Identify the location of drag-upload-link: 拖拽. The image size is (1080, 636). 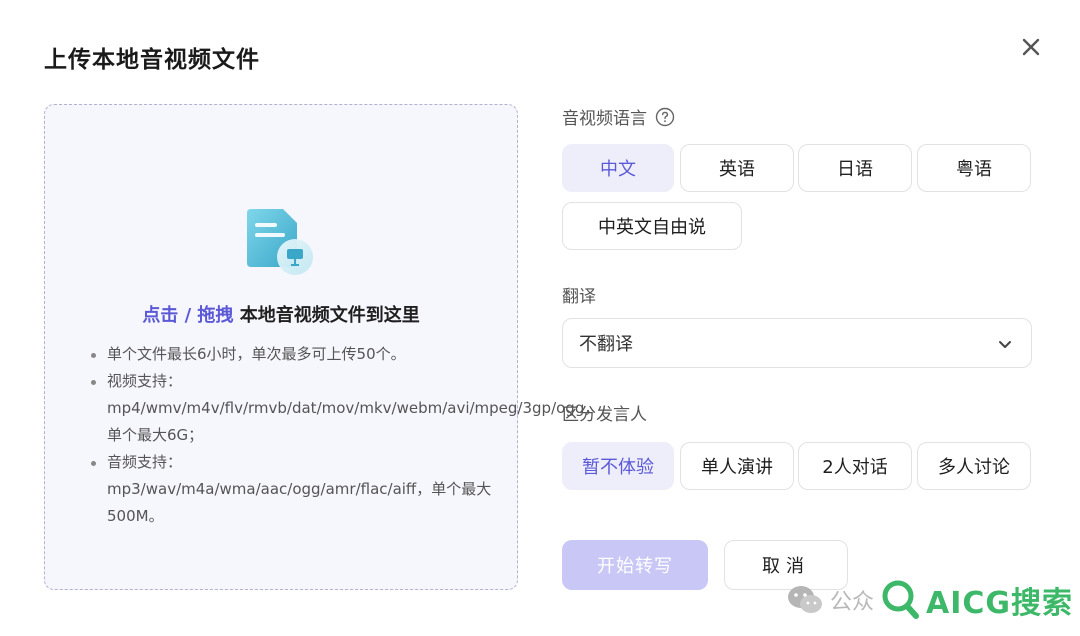
(215, 315).